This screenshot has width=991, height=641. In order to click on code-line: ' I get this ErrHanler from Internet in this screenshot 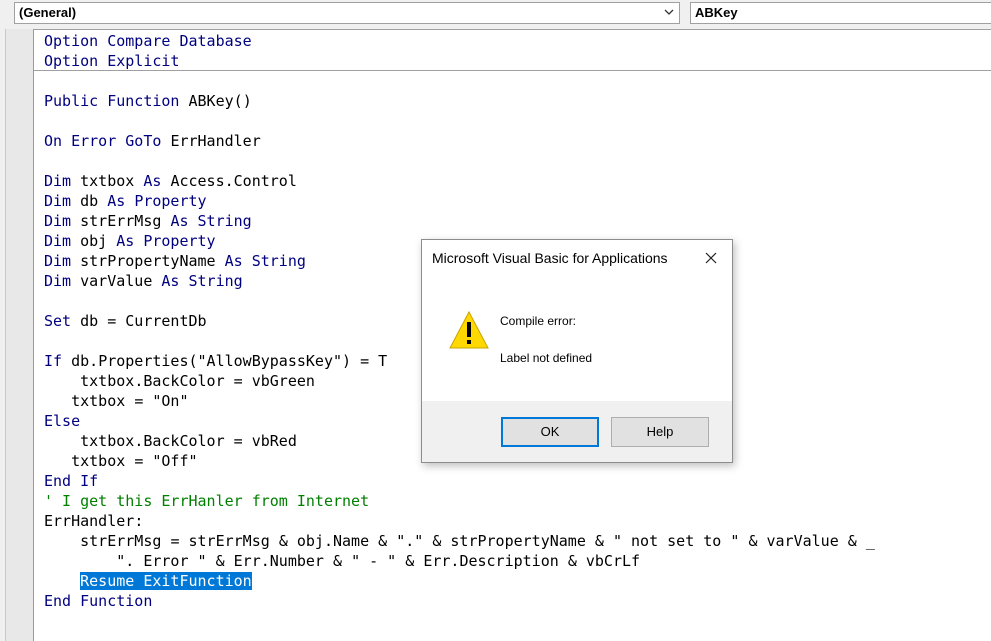, I will do `click(459, 501)`.